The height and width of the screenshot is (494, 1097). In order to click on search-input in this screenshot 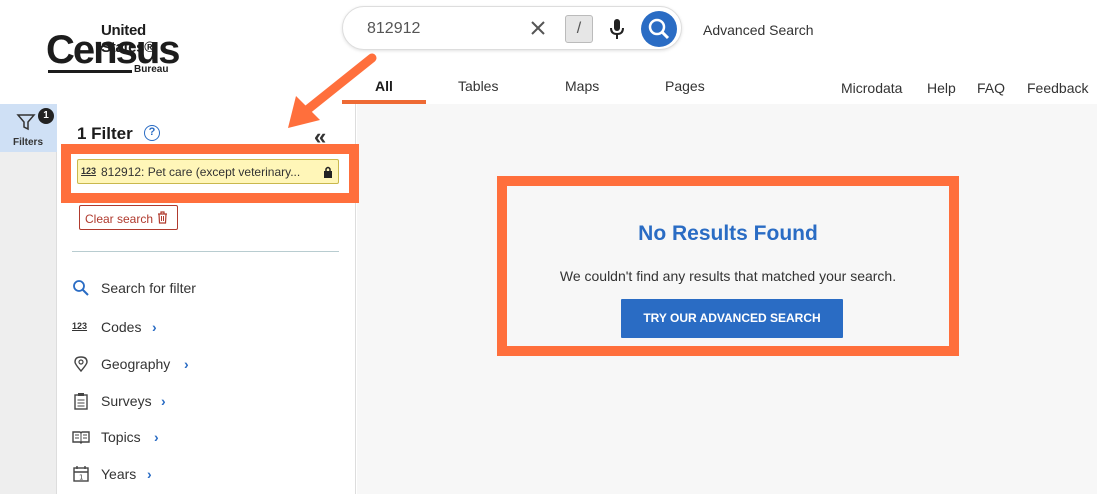, I will do `click(442, 29)`.